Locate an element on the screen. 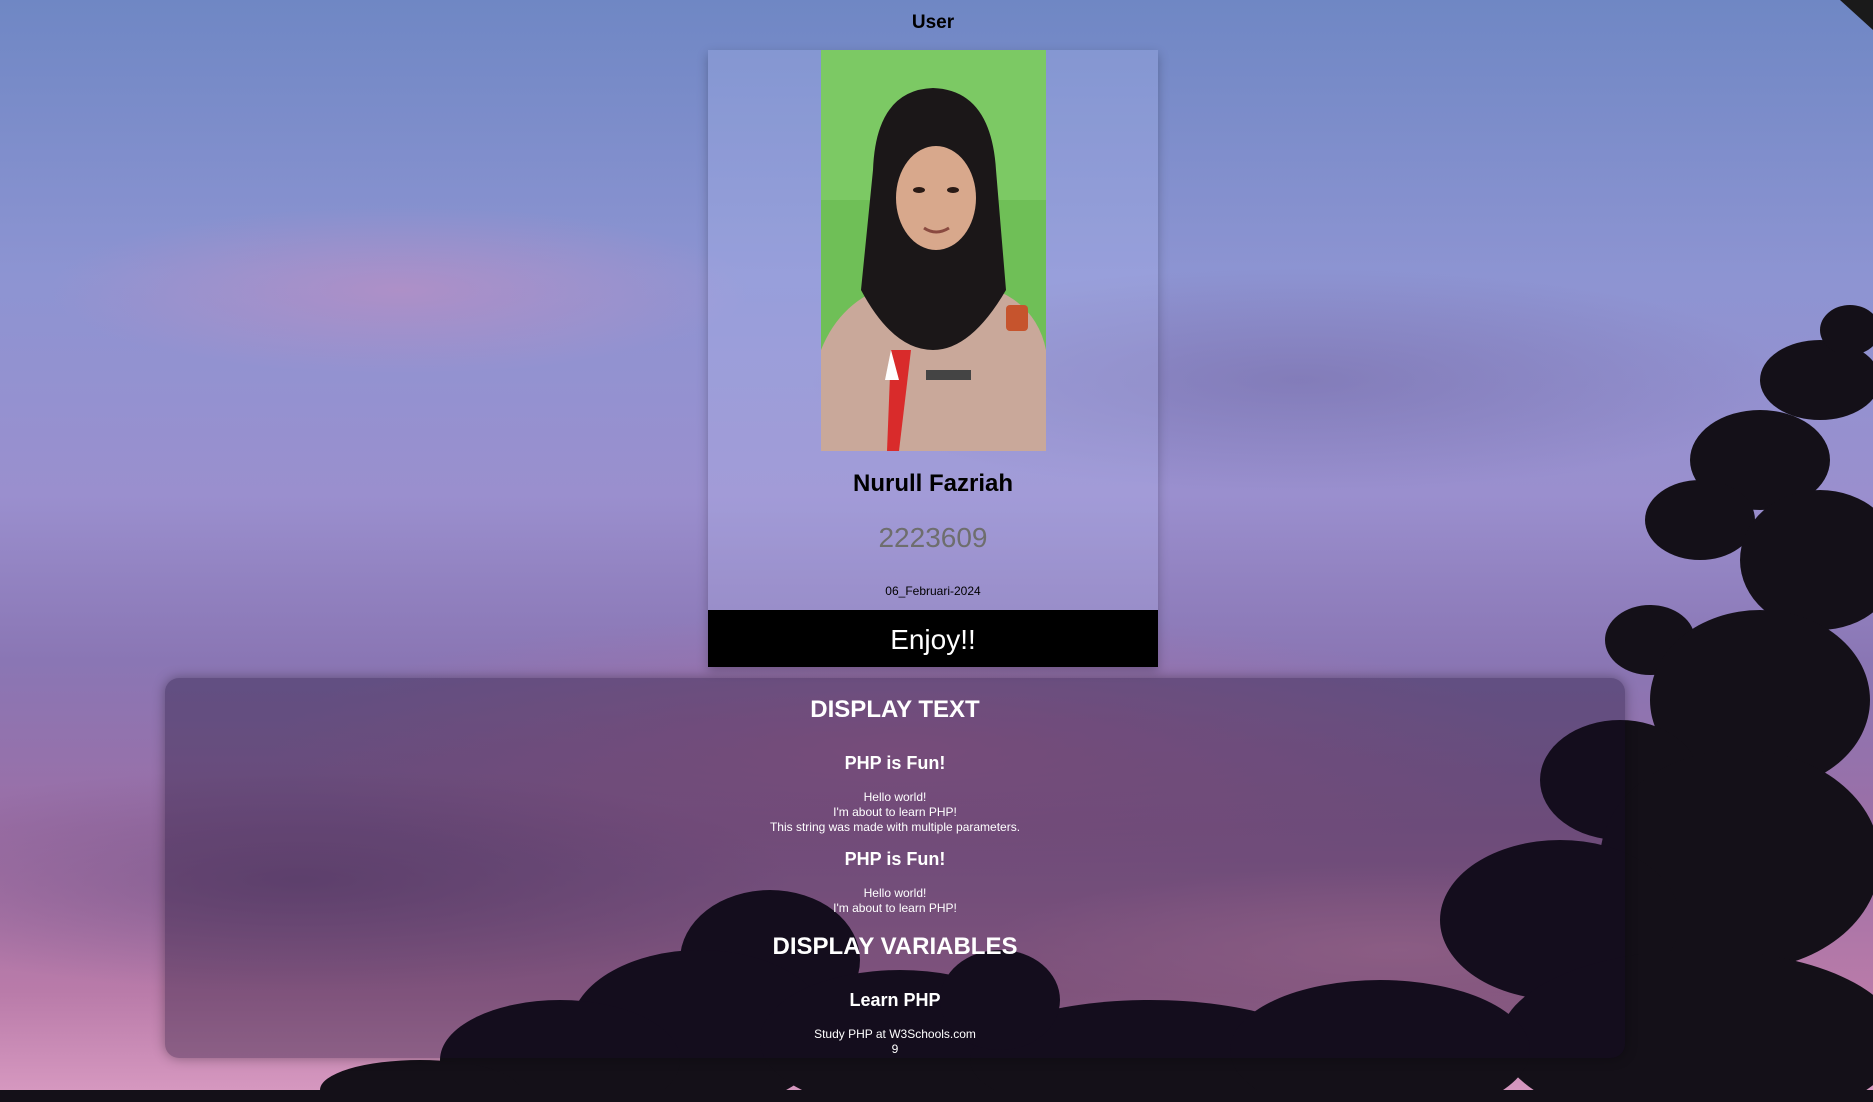 This screenshot has height=1102, width=1873. block2-title: PHP is Fun! is located at coordinates (895, 859).